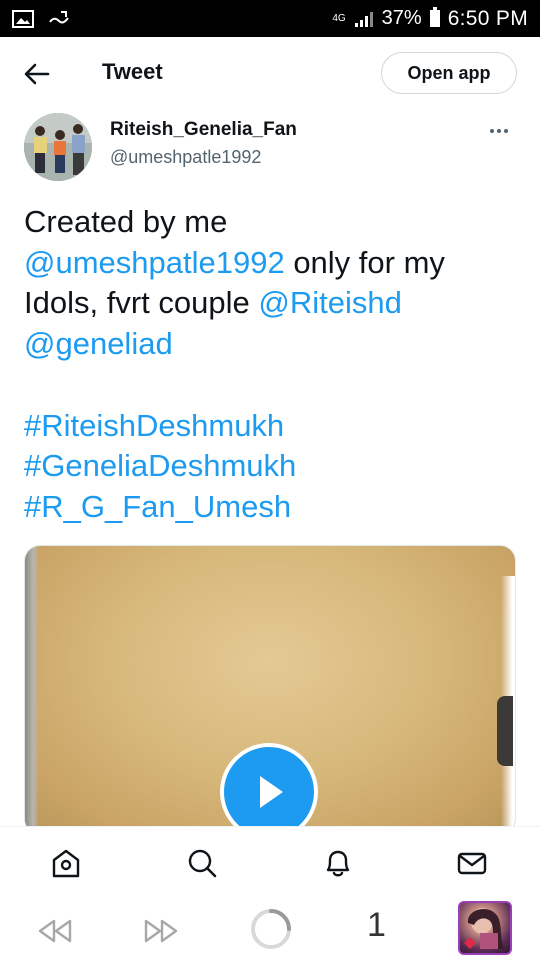  I want to click on browser-back-icon, so click(55, 931).